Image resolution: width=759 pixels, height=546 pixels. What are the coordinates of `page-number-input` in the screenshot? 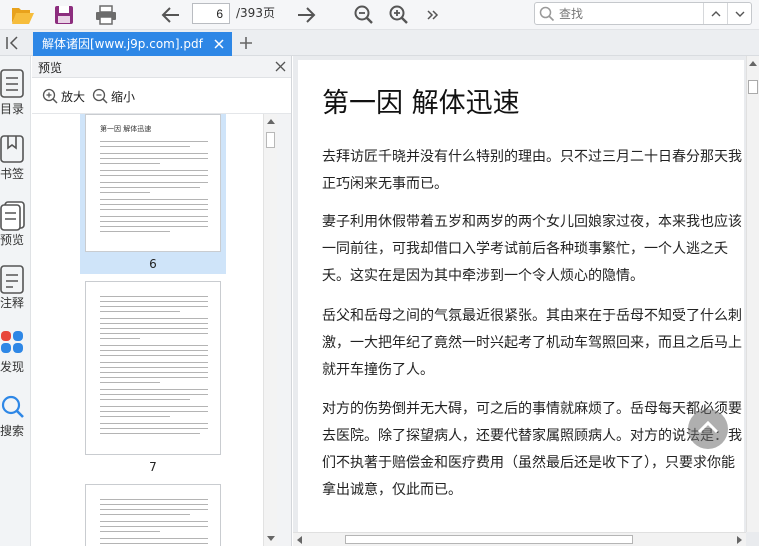 It's located at (211, 13).